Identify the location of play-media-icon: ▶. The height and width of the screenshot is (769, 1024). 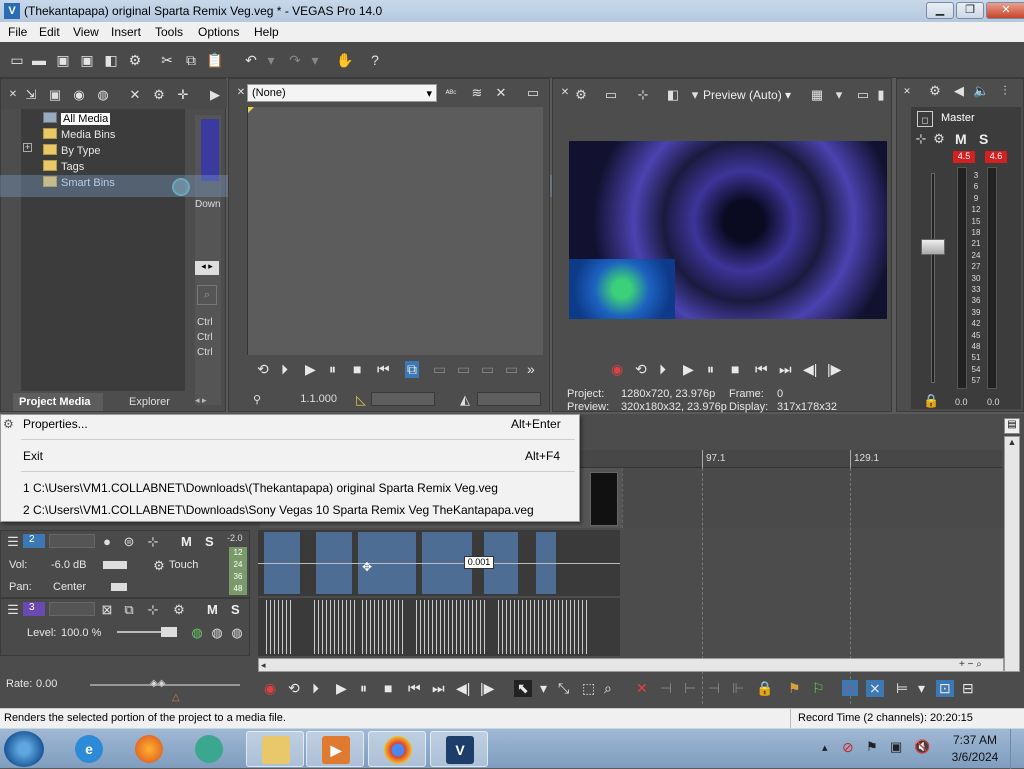
(215, 95).